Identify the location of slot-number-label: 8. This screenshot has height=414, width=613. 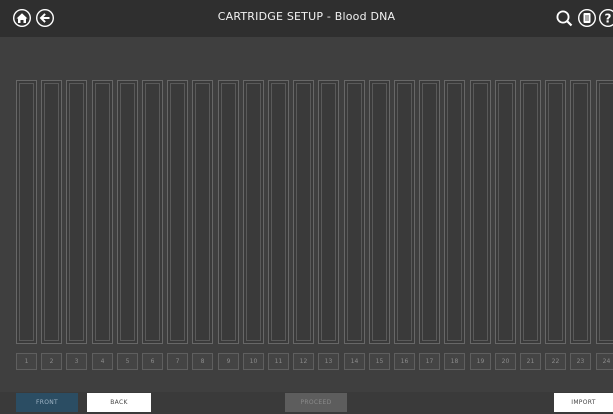
(202, 361).